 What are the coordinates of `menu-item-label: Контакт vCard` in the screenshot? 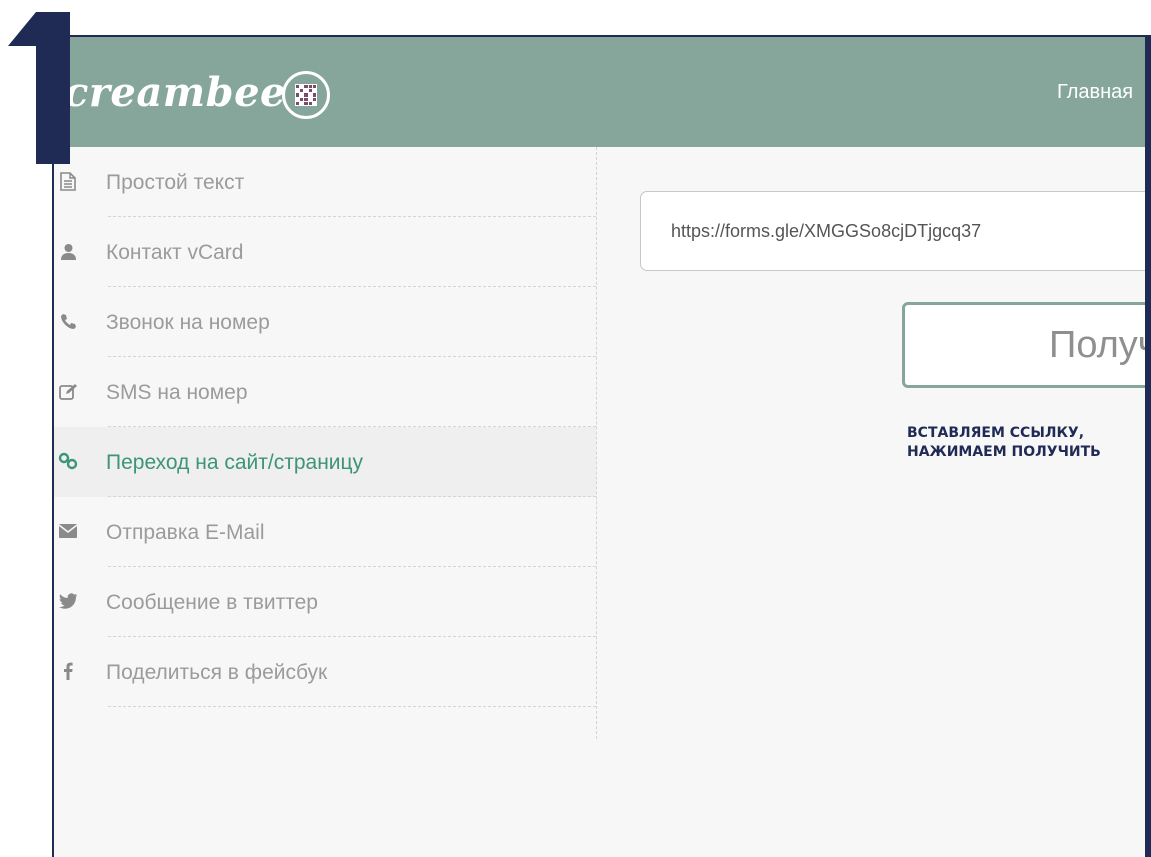 It's located at (175, 252).